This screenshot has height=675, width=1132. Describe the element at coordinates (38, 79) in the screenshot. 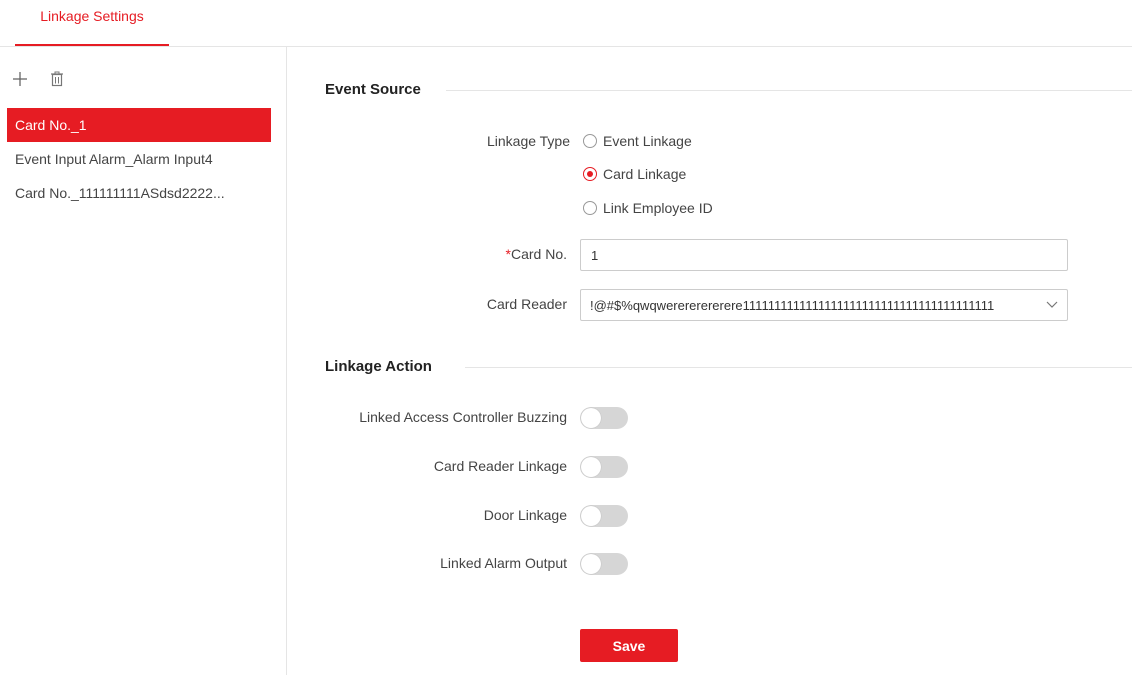

I see `sidebar-toolbar` at that location.